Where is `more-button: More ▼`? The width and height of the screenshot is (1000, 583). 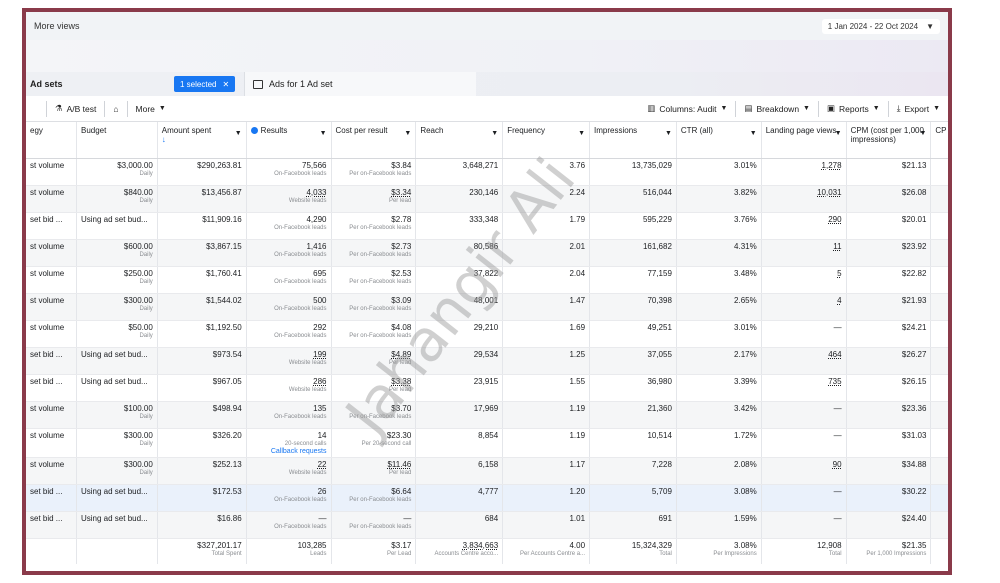
more-button: More ▼ is located at coordinates (151, 108).